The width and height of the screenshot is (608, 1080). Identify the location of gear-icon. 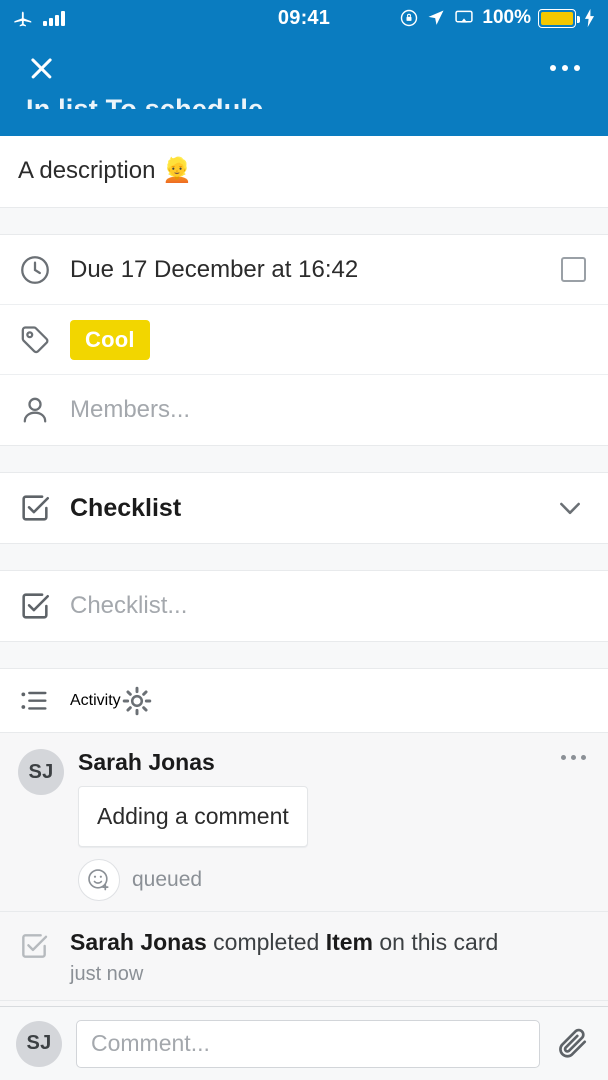
(137, 701).